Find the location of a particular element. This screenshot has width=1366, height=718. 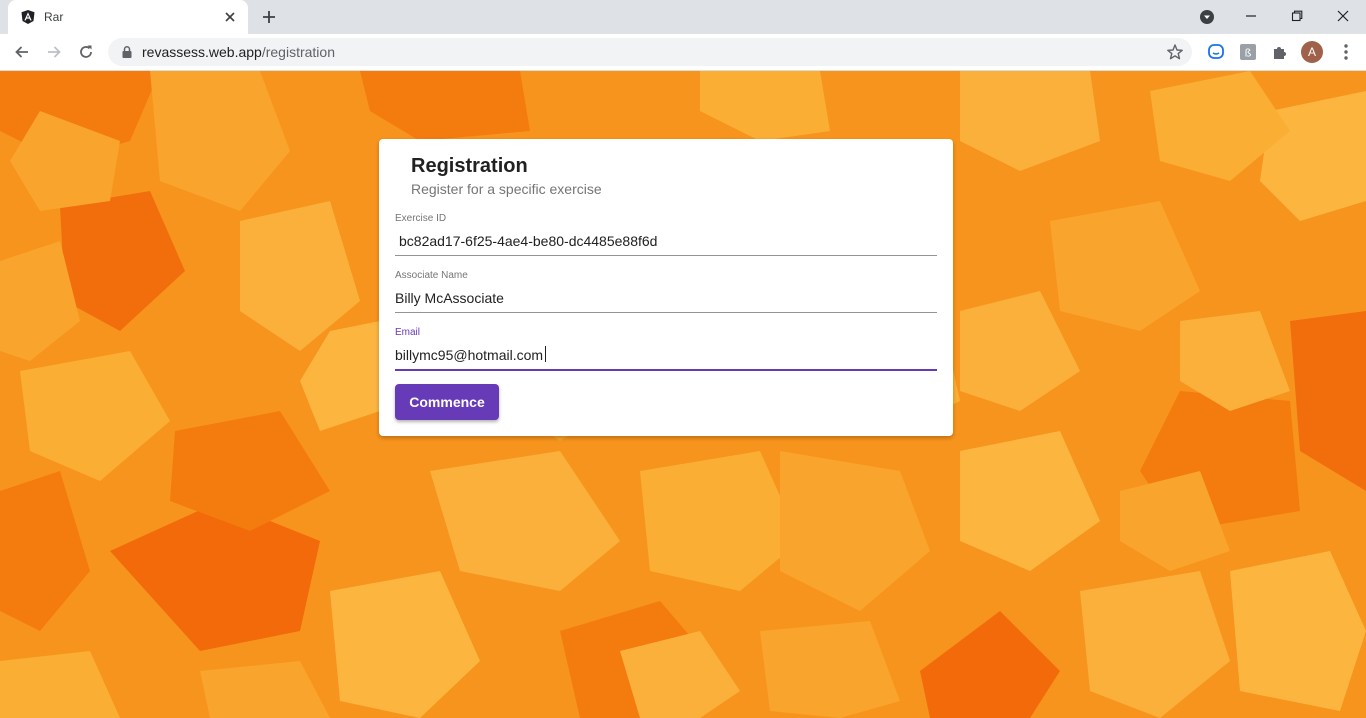

url-text: revassess.web.app/registration is located at coordinates (238, 52).